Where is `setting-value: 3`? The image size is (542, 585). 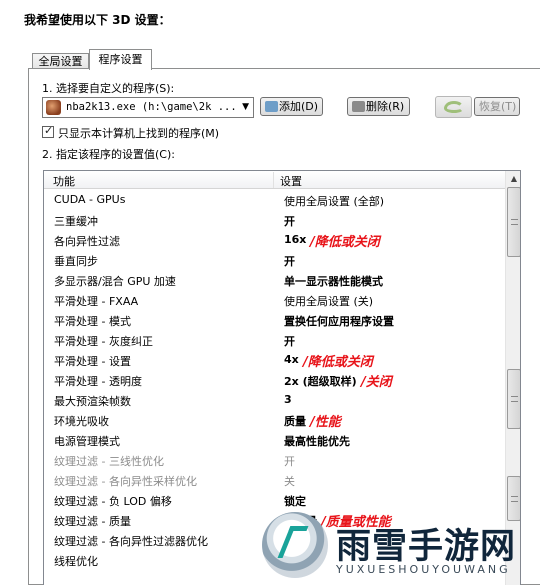 setting-value: 3 is located at coordinates (288, 399).